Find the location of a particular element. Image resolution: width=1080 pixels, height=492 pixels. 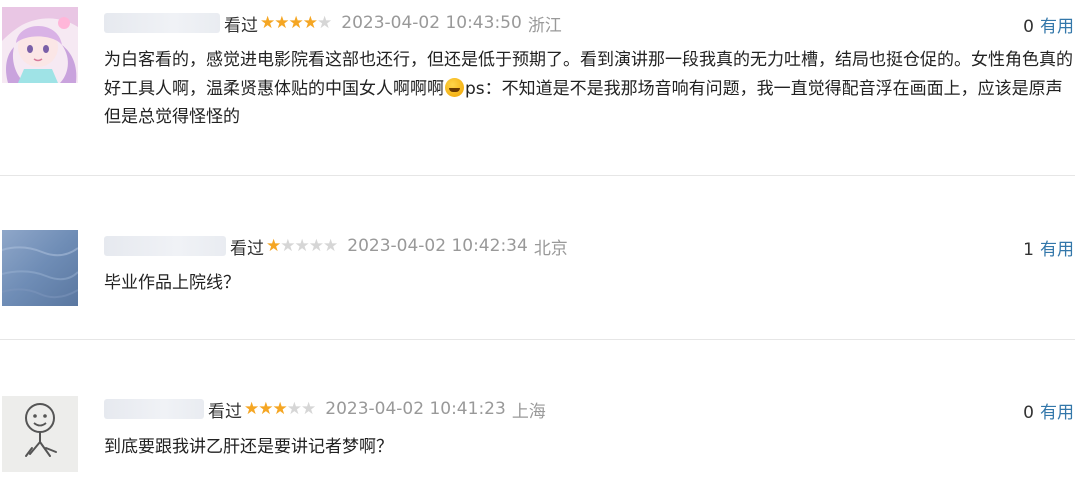

useful-counter: 1 有用 is located at coordinates (1048, 247).